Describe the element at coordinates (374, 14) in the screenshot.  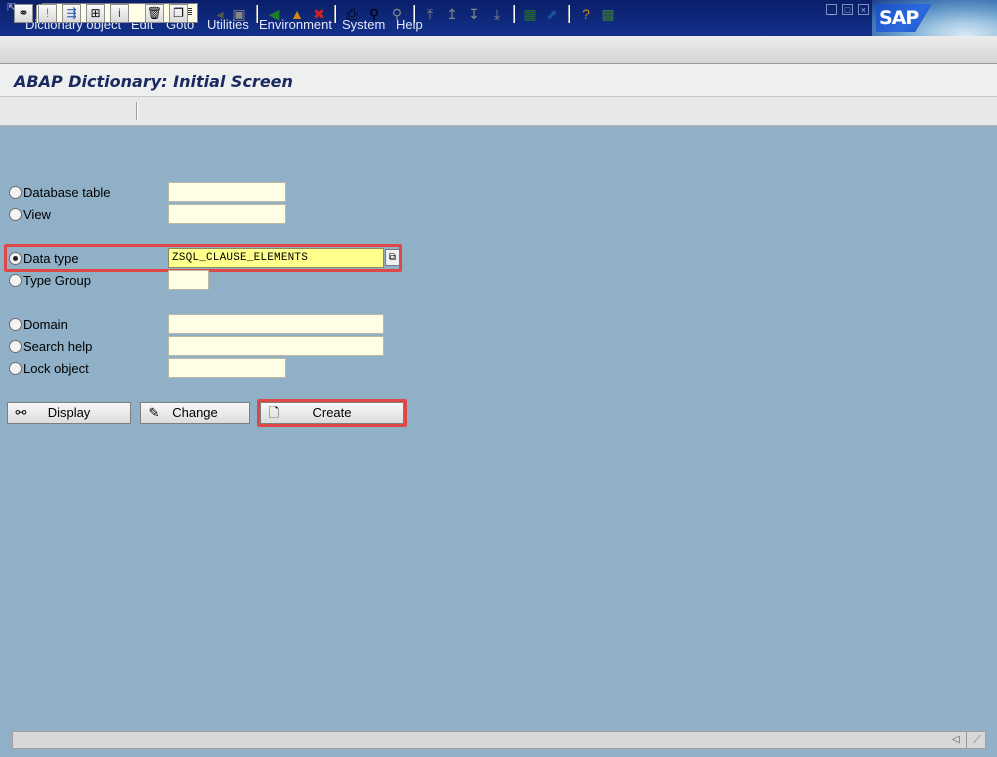
I see `find-icon: ⚲` at that location.